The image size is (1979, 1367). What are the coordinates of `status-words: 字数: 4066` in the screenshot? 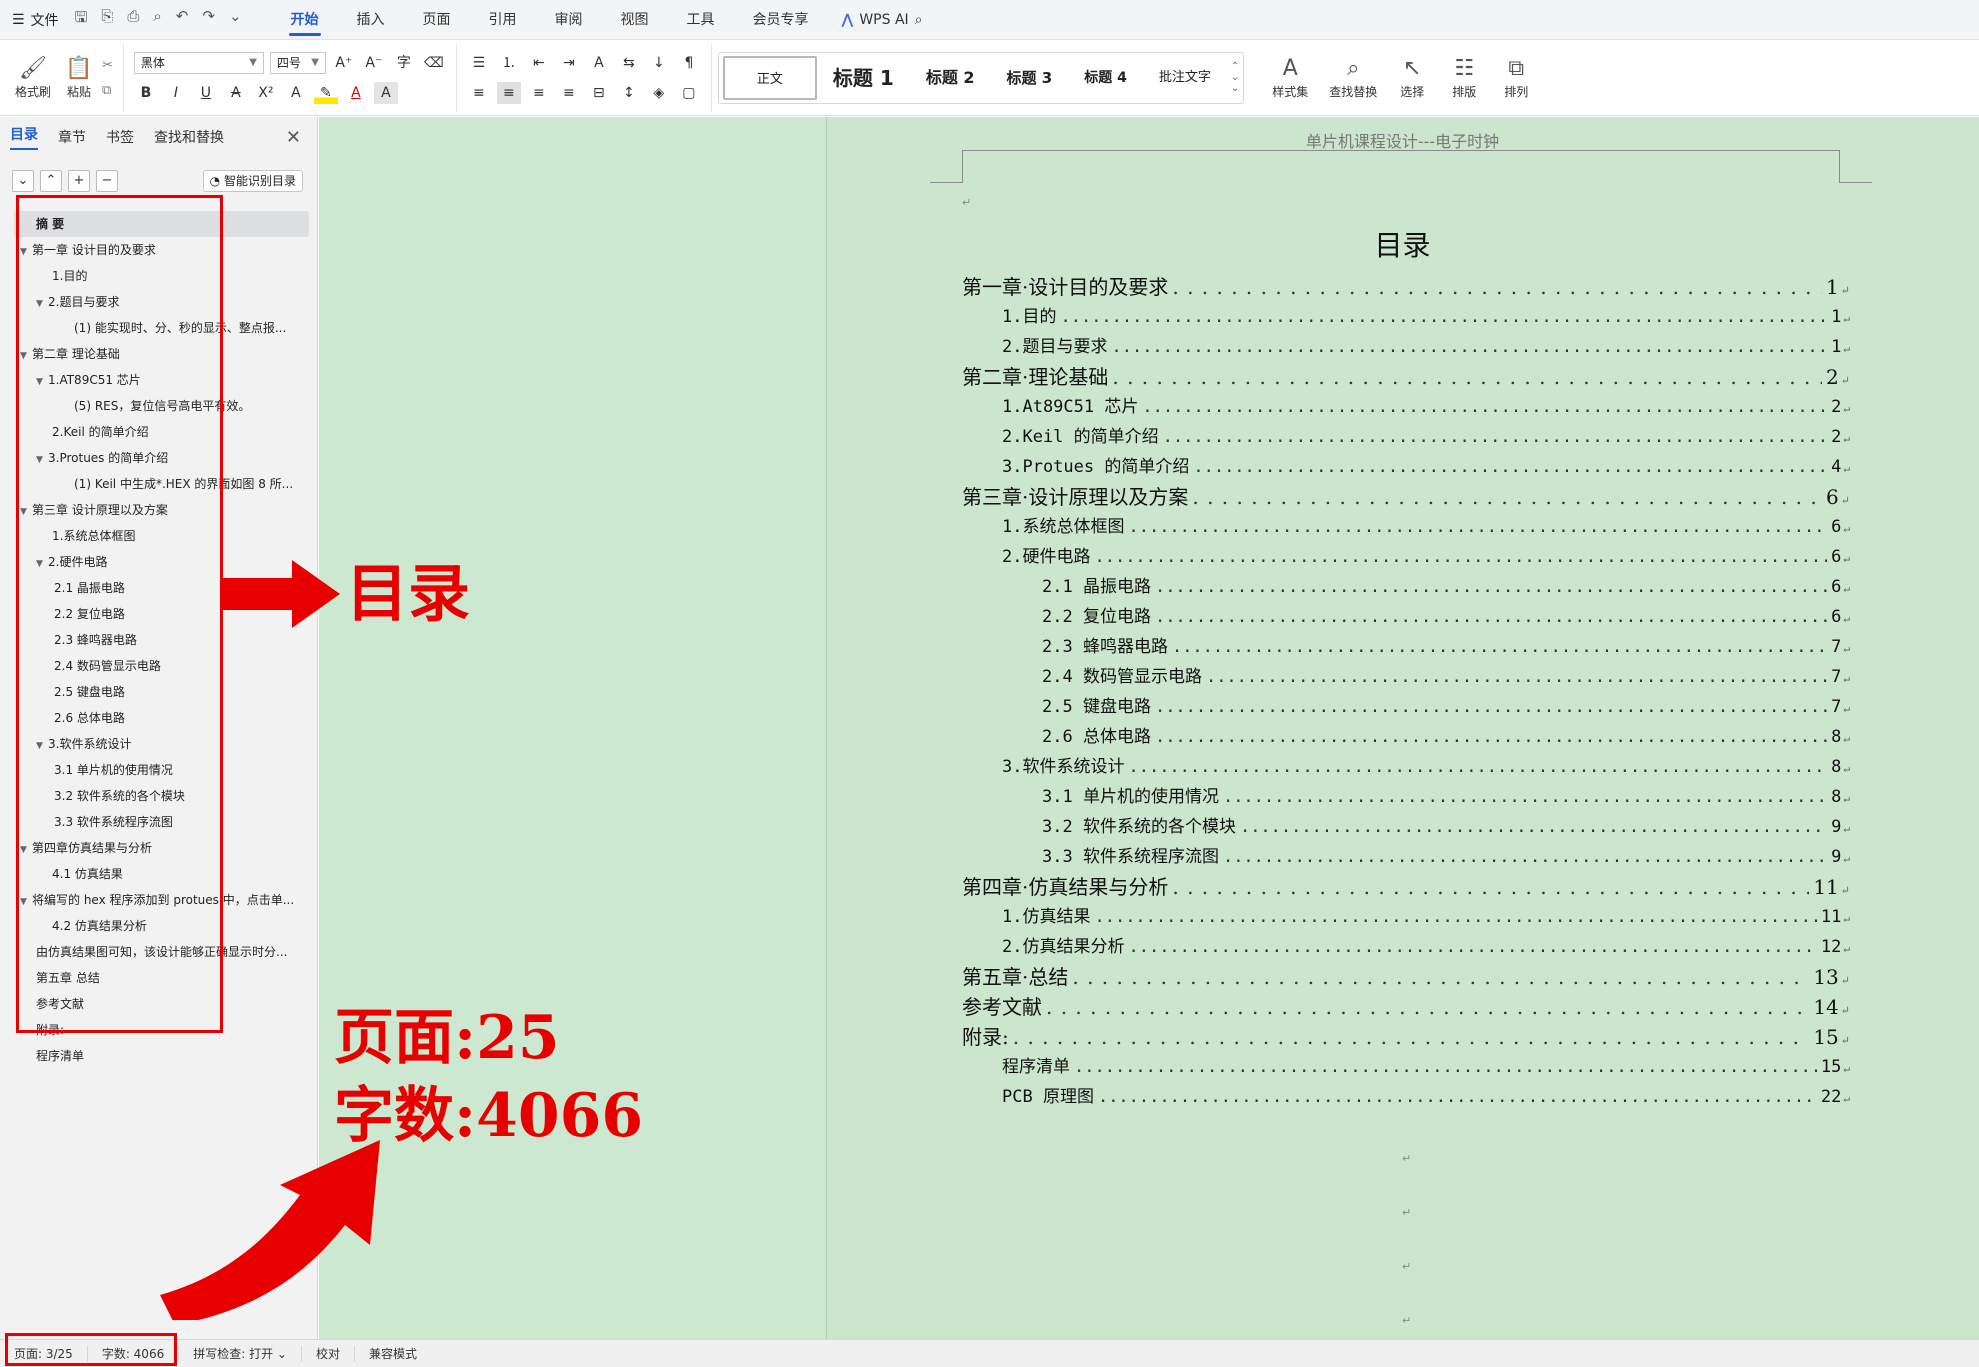 It's located at (134, 1353).